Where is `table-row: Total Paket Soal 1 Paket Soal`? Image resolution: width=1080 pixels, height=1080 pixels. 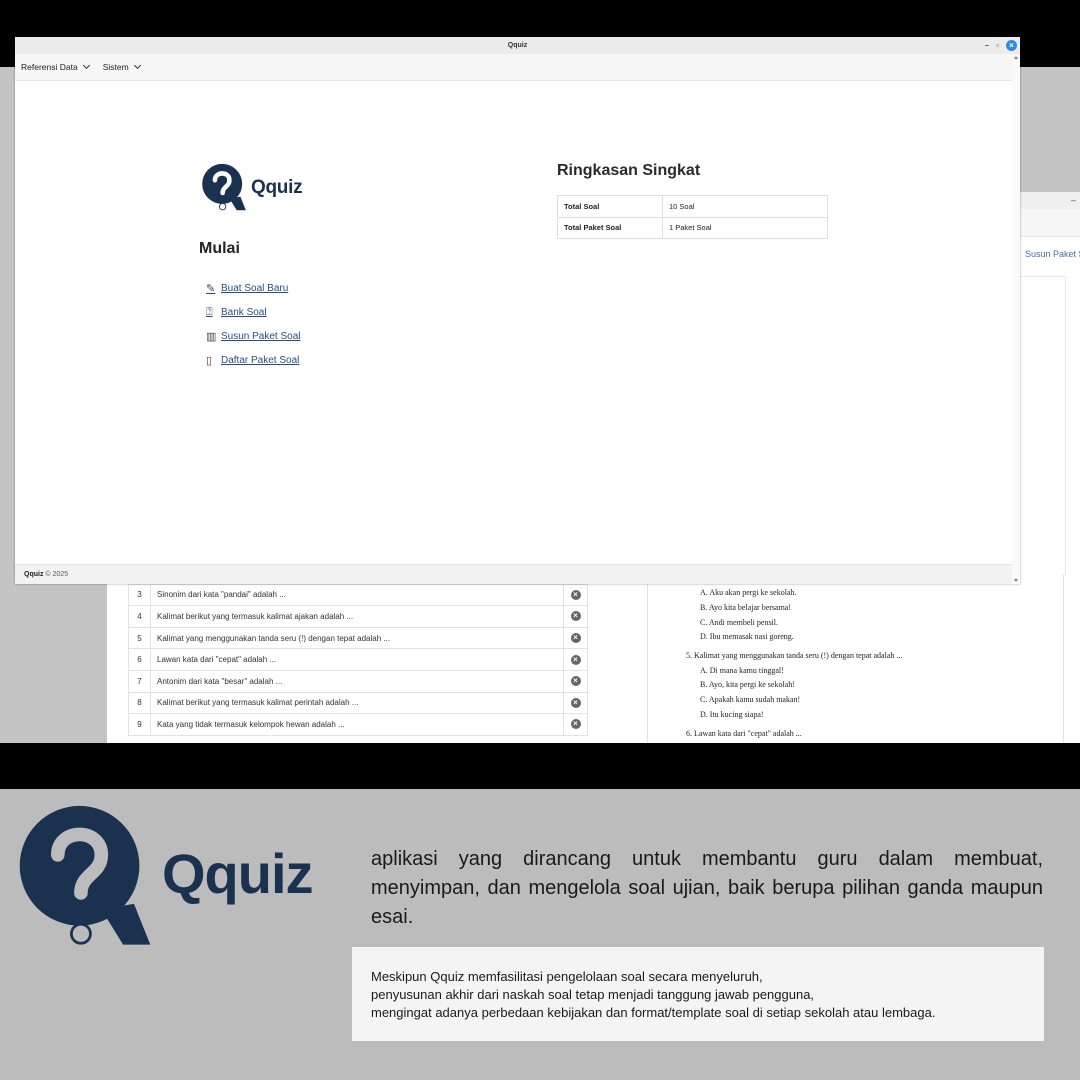
table-row: Total Paket Soal 1 Paket Soal is located at coordinates (692, 227).